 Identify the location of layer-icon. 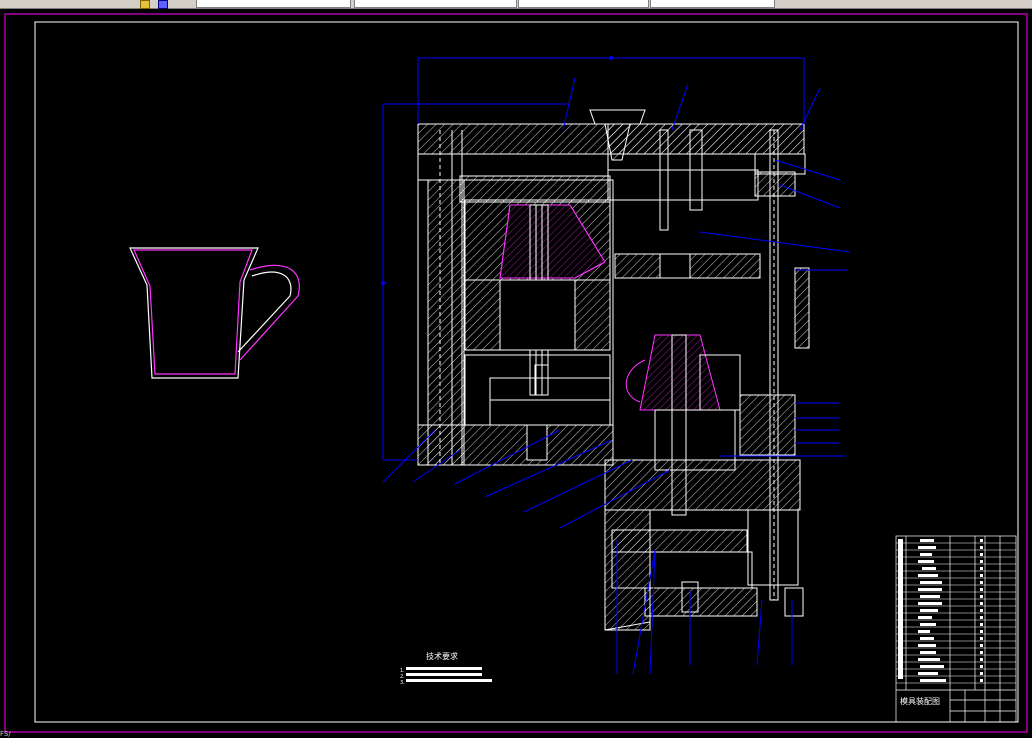
(145, 4).